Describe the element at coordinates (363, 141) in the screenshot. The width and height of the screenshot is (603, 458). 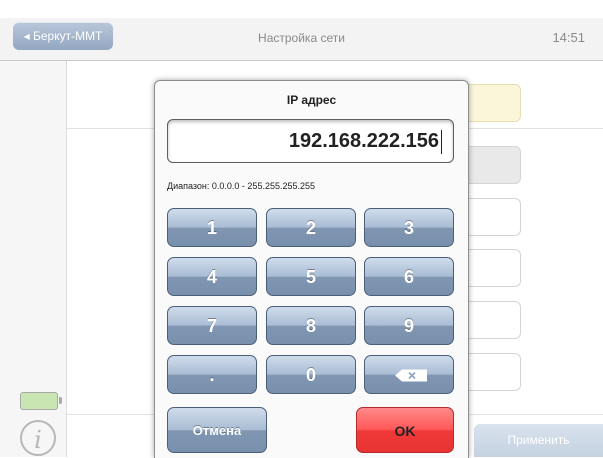
I see `ip-address-value: 192.168.222.156` at that location.